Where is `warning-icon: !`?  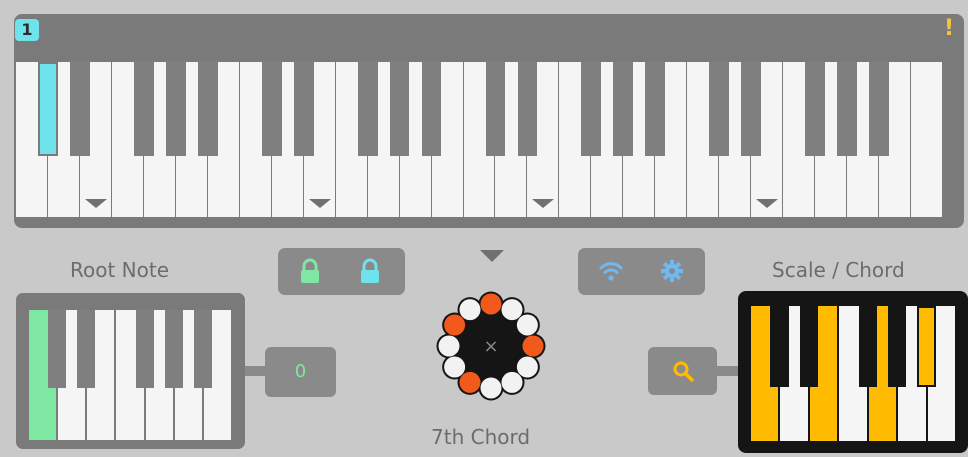 warning-icon: ! is located at coordinates (949, 28).